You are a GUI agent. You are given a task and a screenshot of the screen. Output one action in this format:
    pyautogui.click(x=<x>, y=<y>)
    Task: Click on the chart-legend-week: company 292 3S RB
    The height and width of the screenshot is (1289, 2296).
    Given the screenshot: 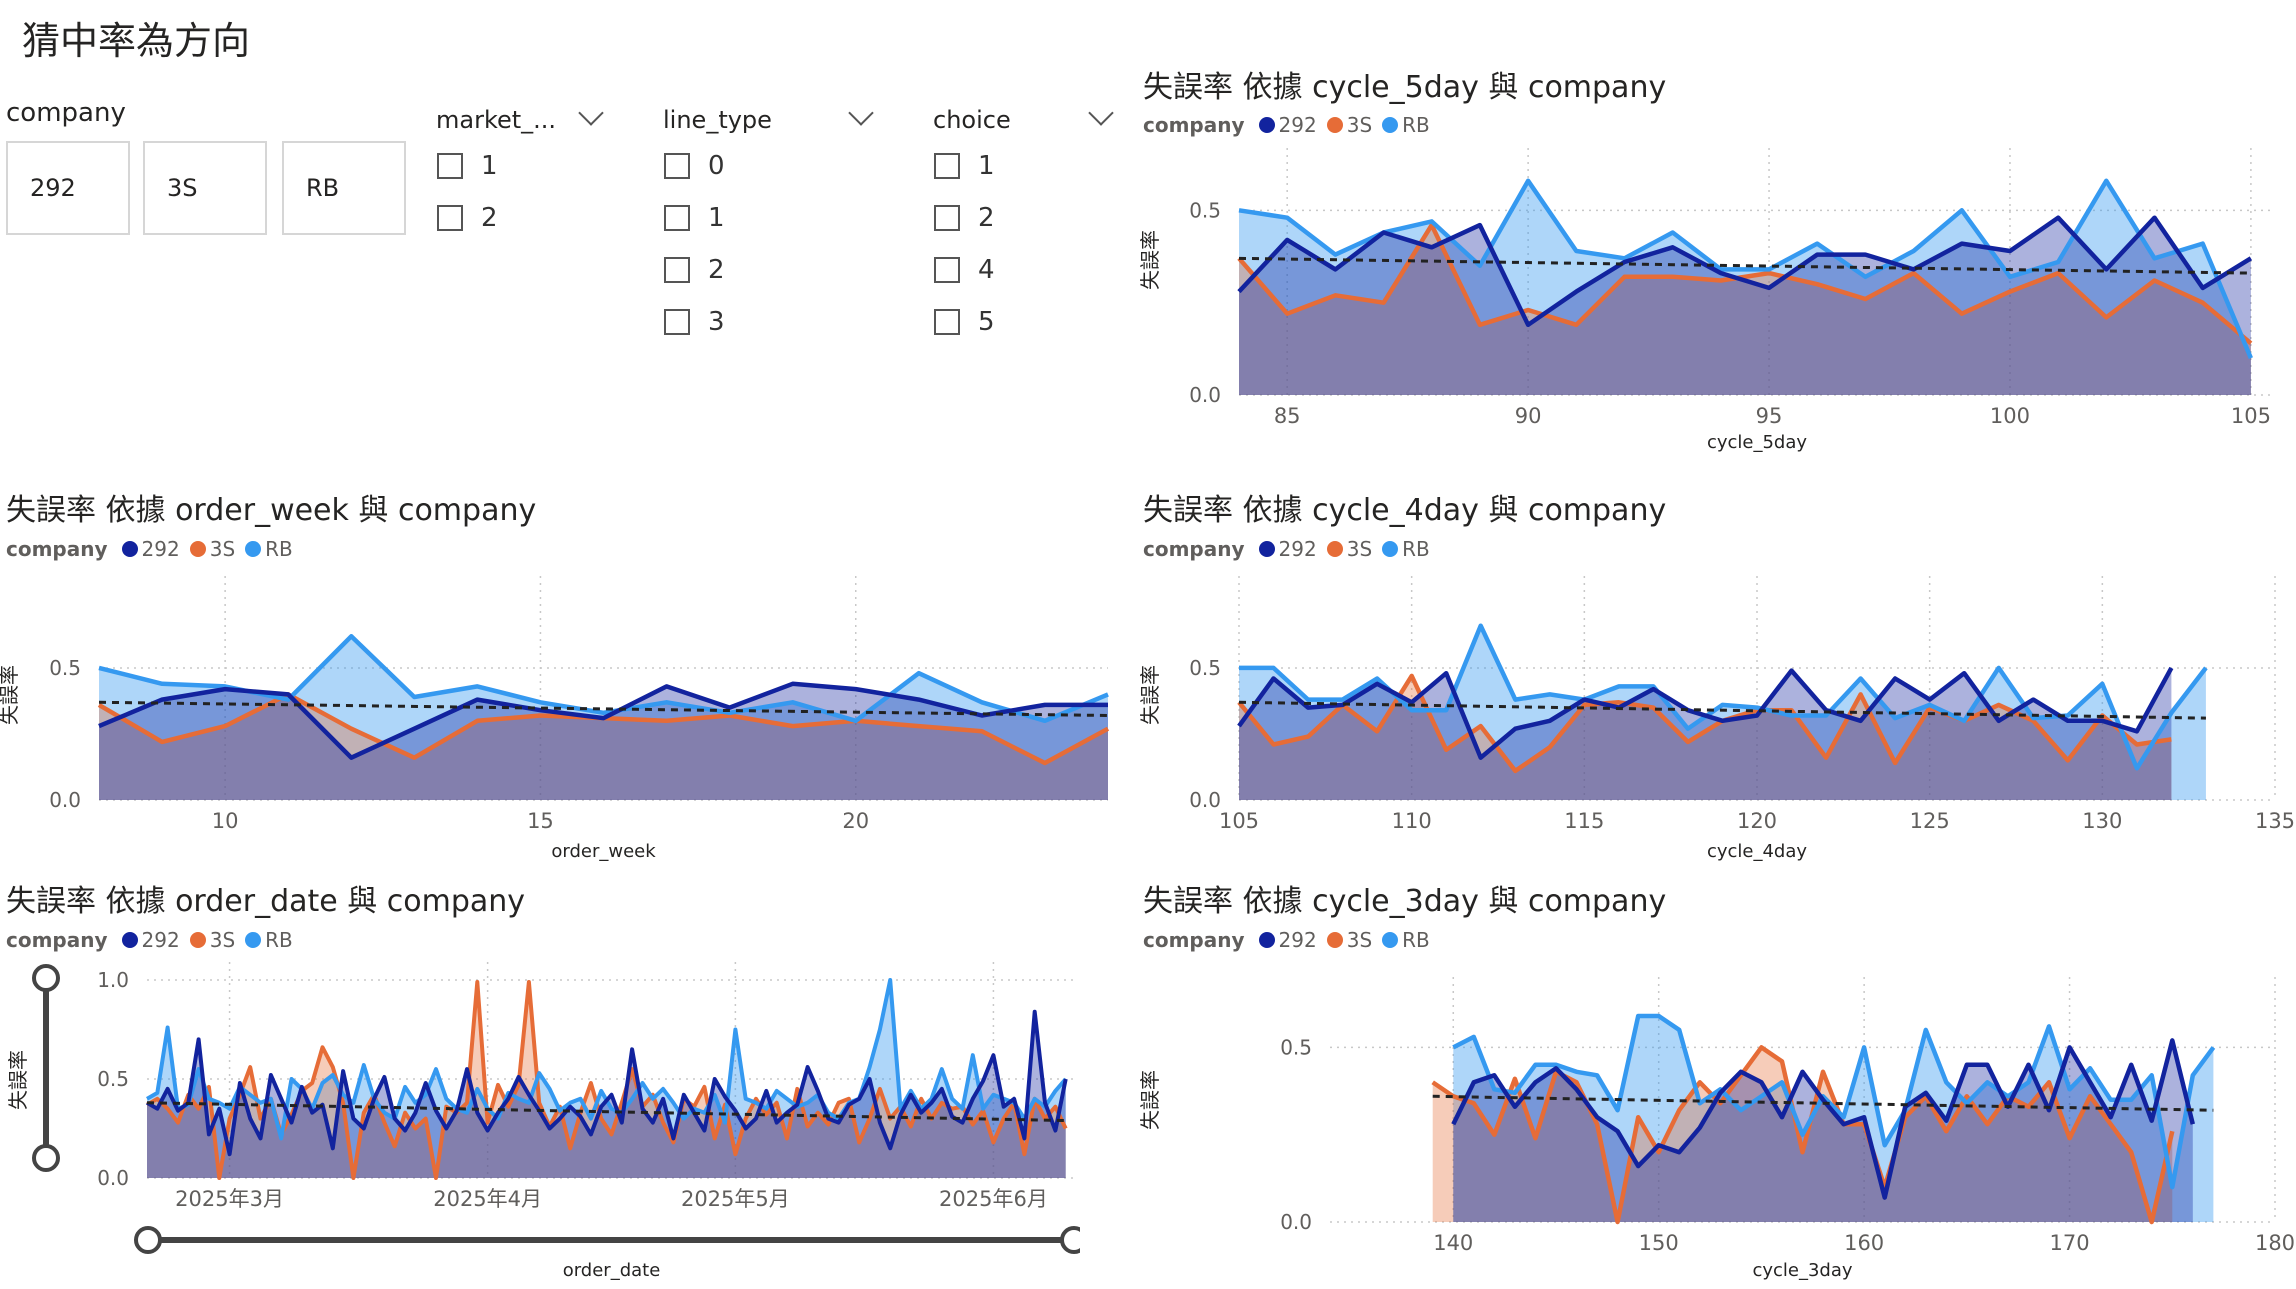 What is the action you would take?
    pyautogui.click(x=154, y=549)
    